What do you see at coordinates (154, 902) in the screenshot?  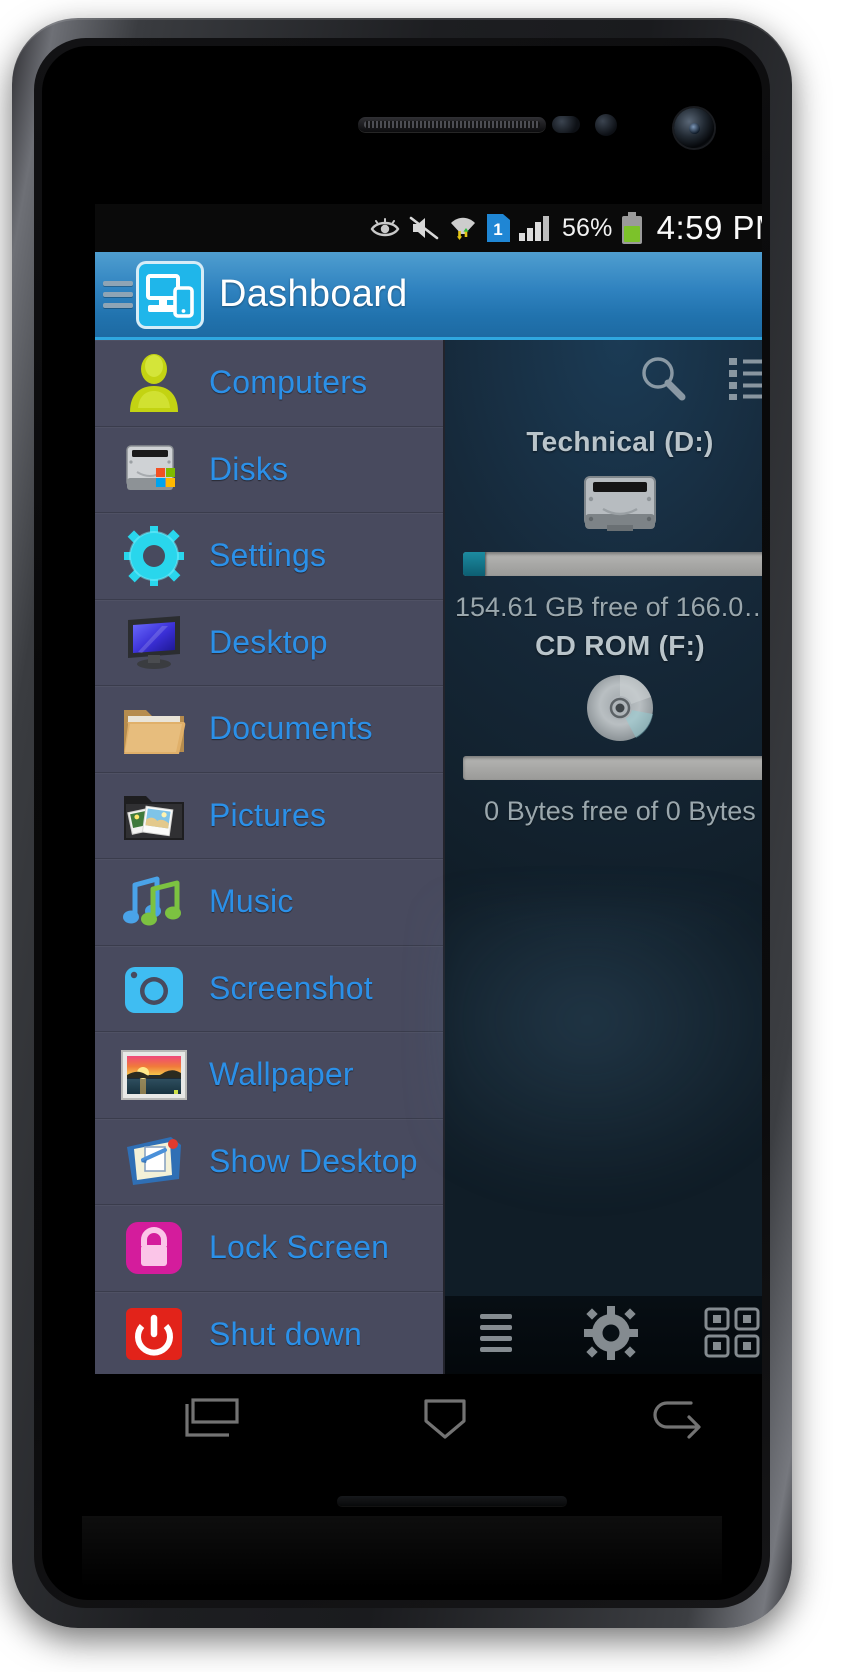 I see `music-notes-icon` at bounding box center [154, 902].